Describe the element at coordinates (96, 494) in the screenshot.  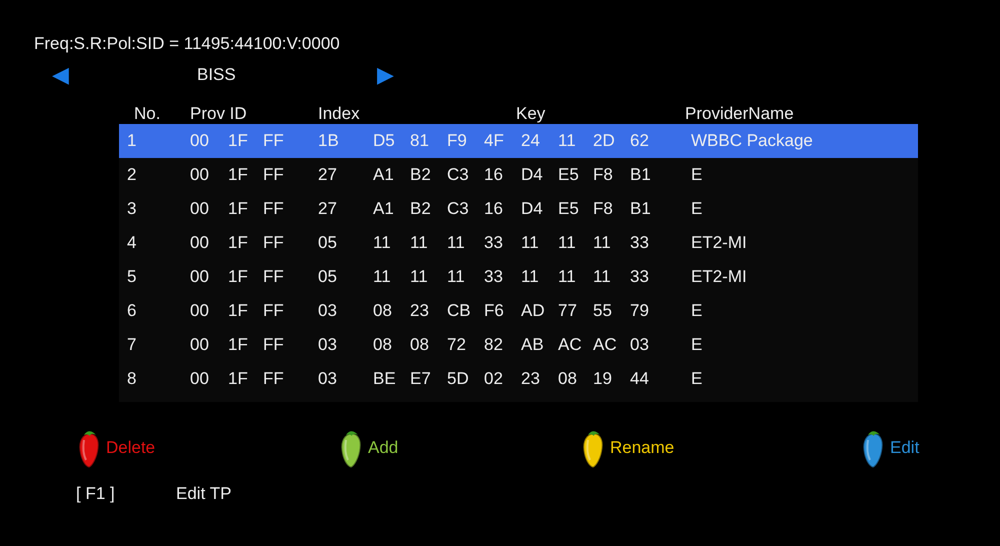
I see `hotkey-label: [ F1 ]` at that location.